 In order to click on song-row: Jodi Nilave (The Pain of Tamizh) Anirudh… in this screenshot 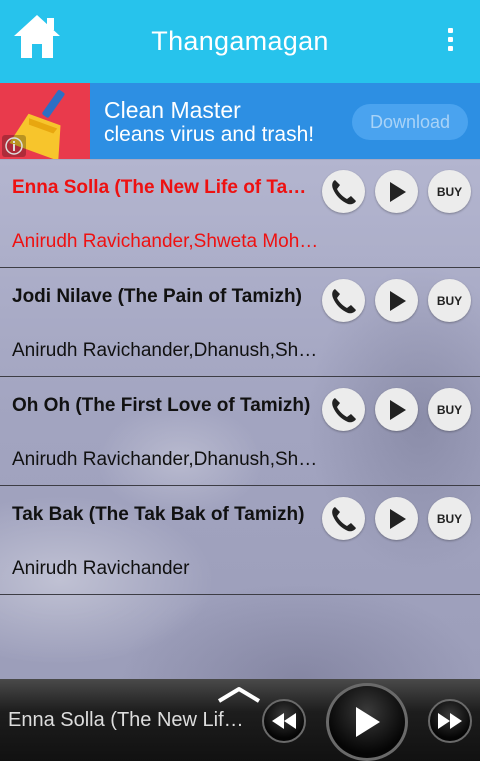, I will do `click(240, 322)`.